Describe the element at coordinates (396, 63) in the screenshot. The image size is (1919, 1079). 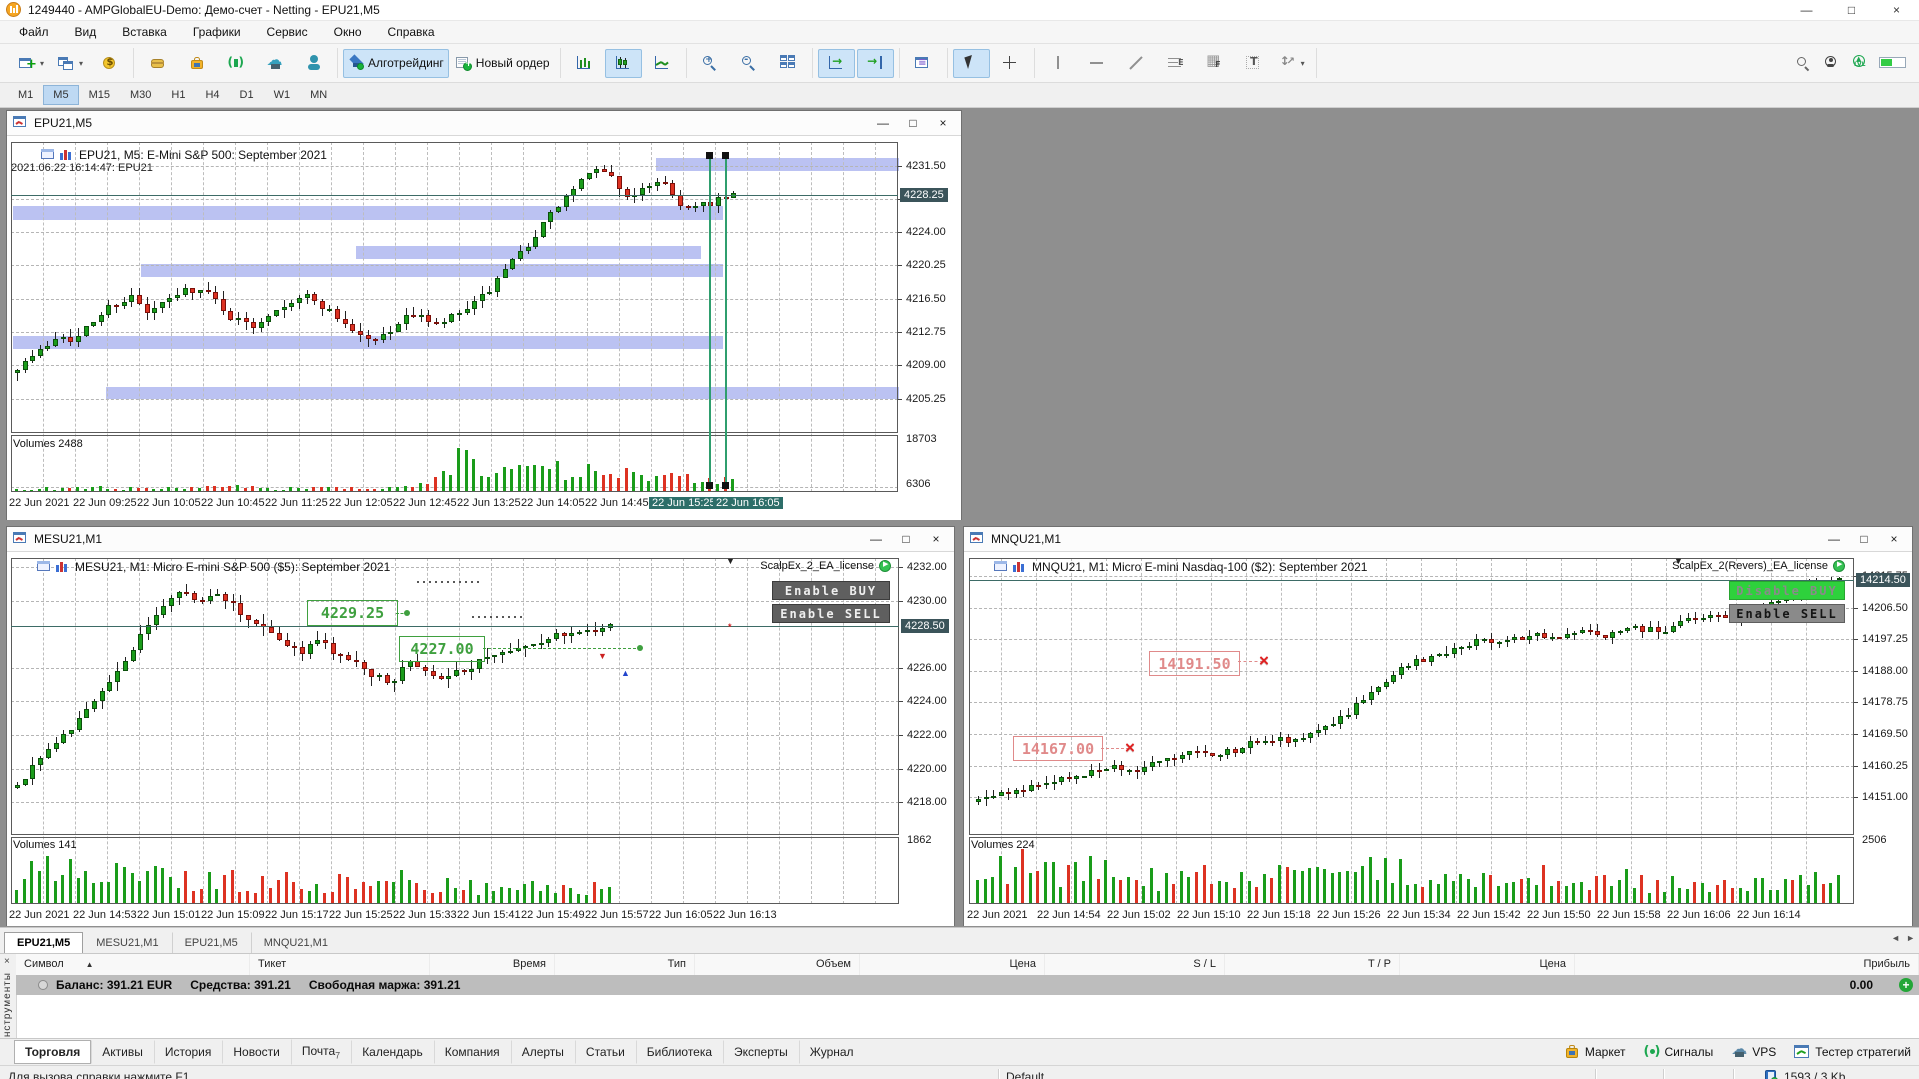
I see `algo-trading-button: Алготрейдинг` at that location.